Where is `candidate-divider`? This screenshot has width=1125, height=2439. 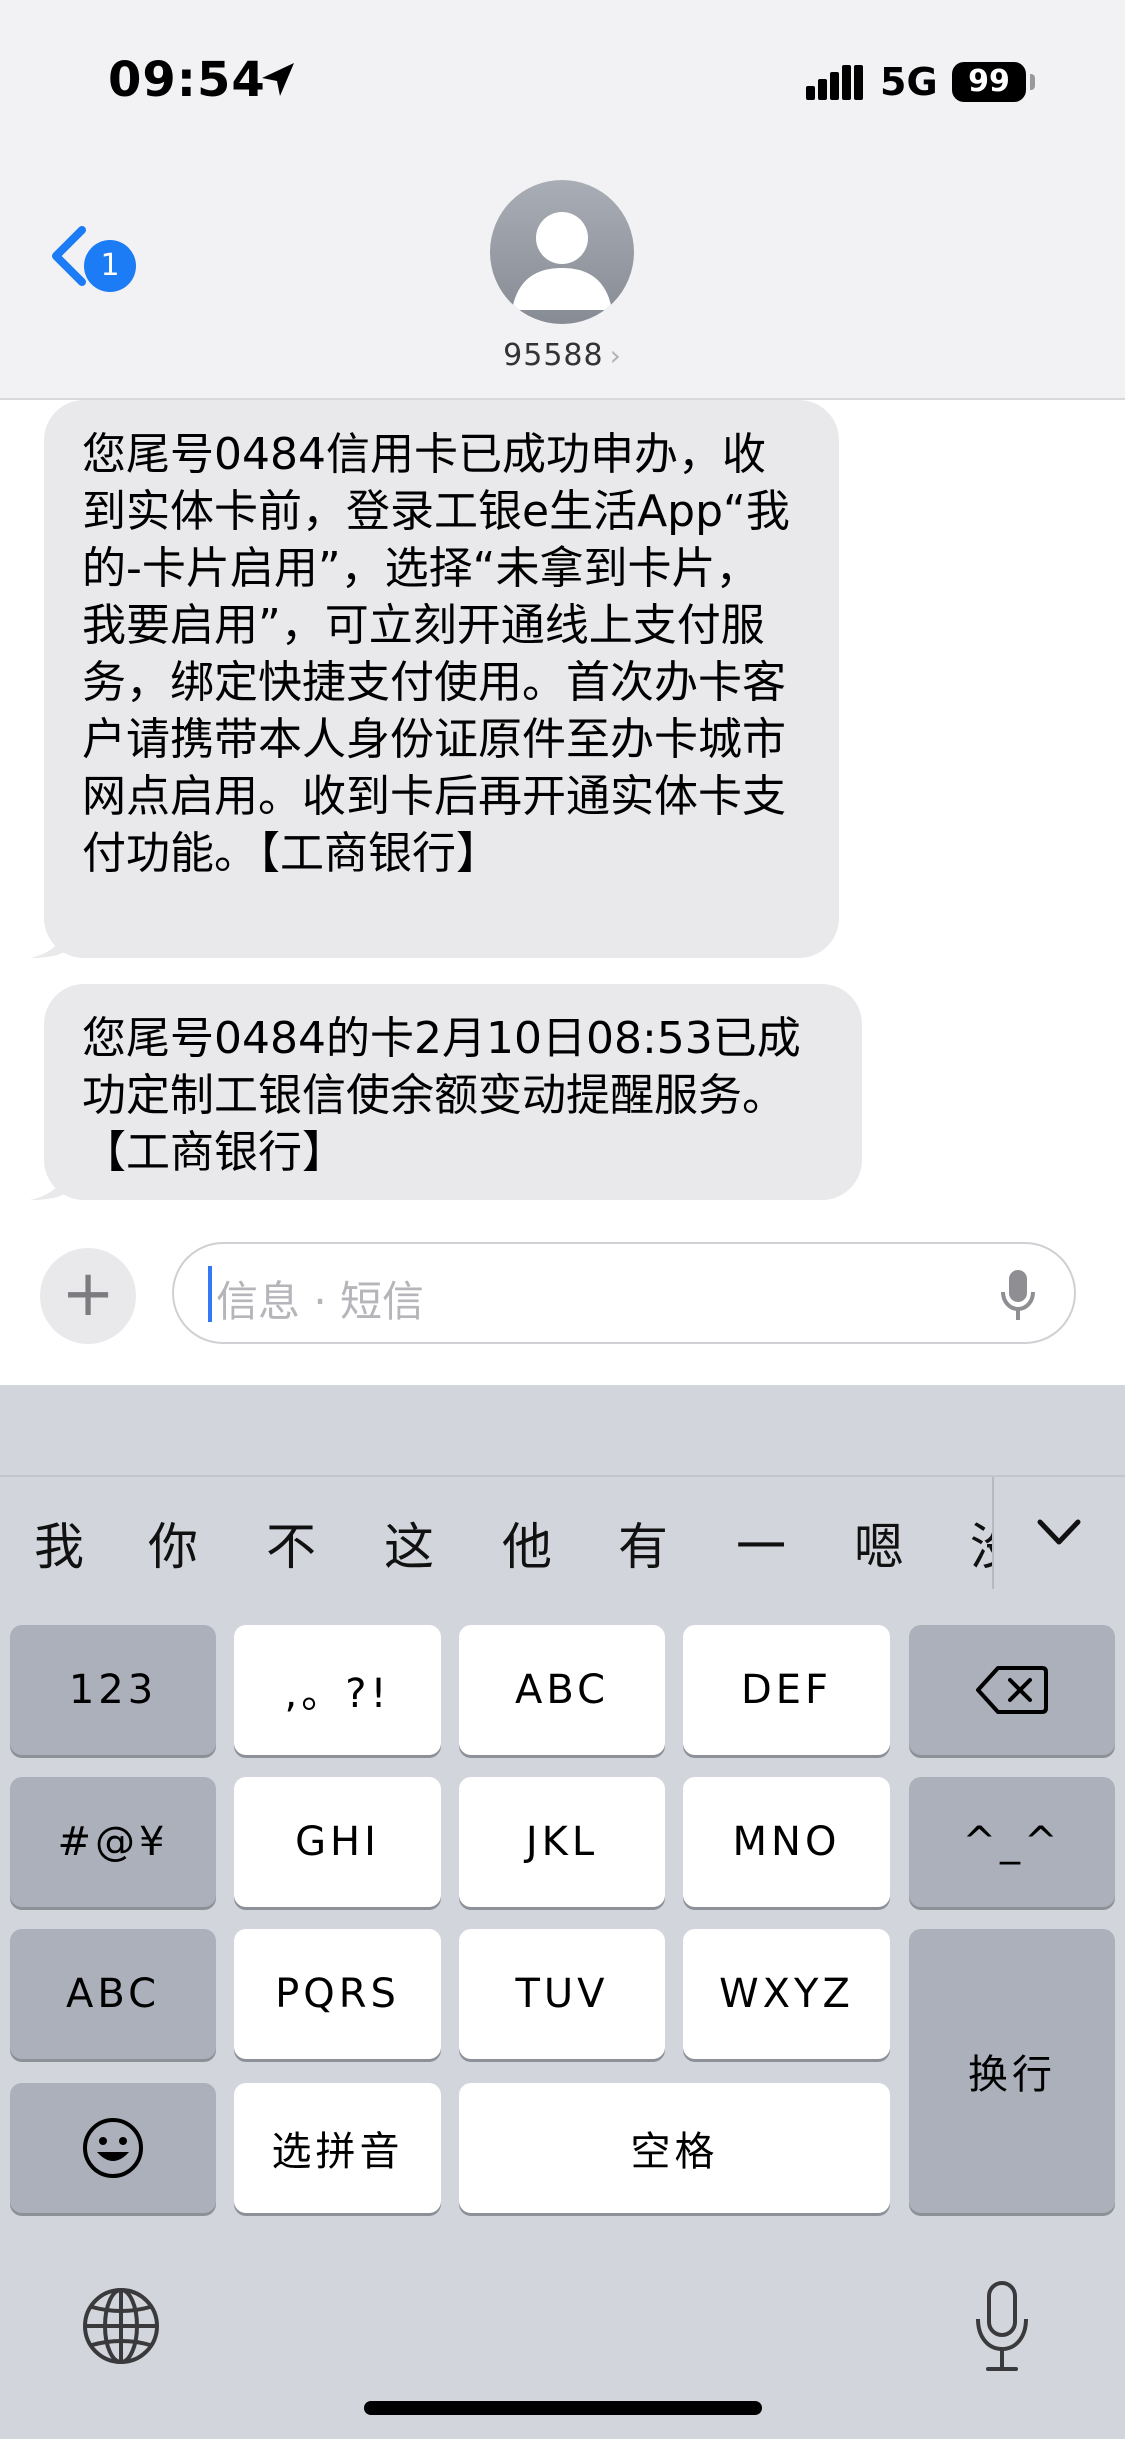 candidate-divider is located at coordinates (993, 1533).